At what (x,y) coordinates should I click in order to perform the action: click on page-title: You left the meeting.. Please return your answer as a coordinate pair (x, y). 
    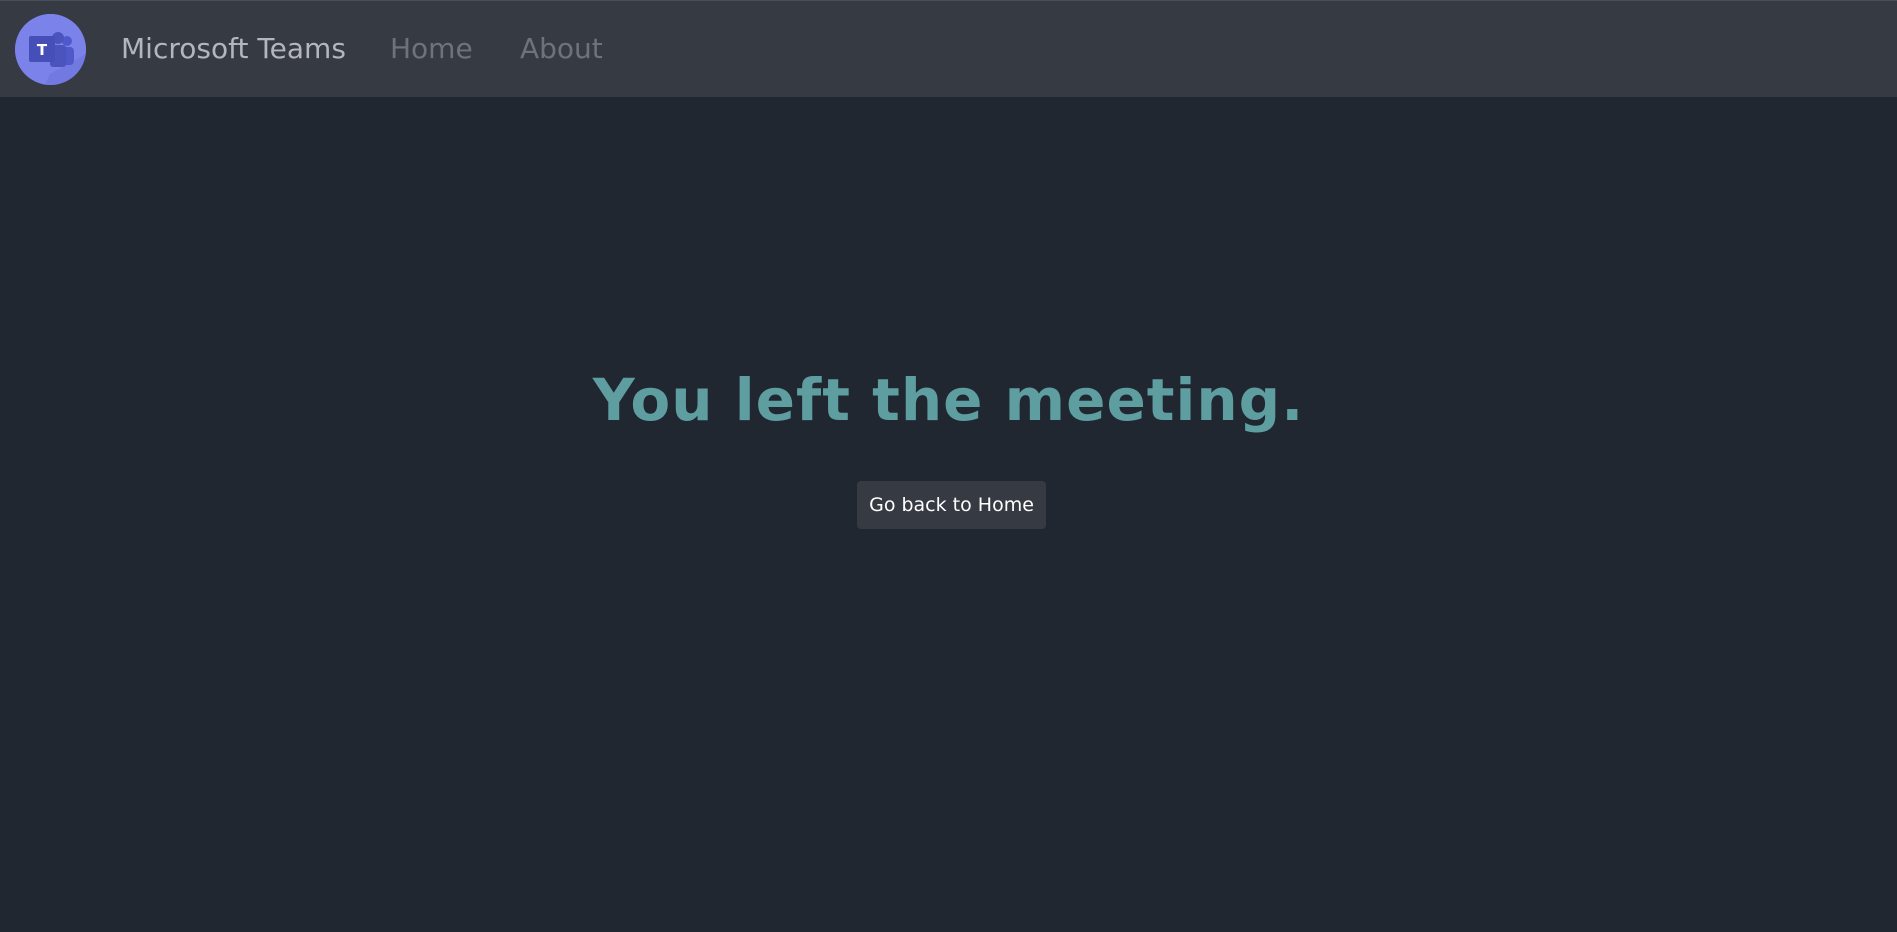
    Looking at the image, I should click on (948, 400).